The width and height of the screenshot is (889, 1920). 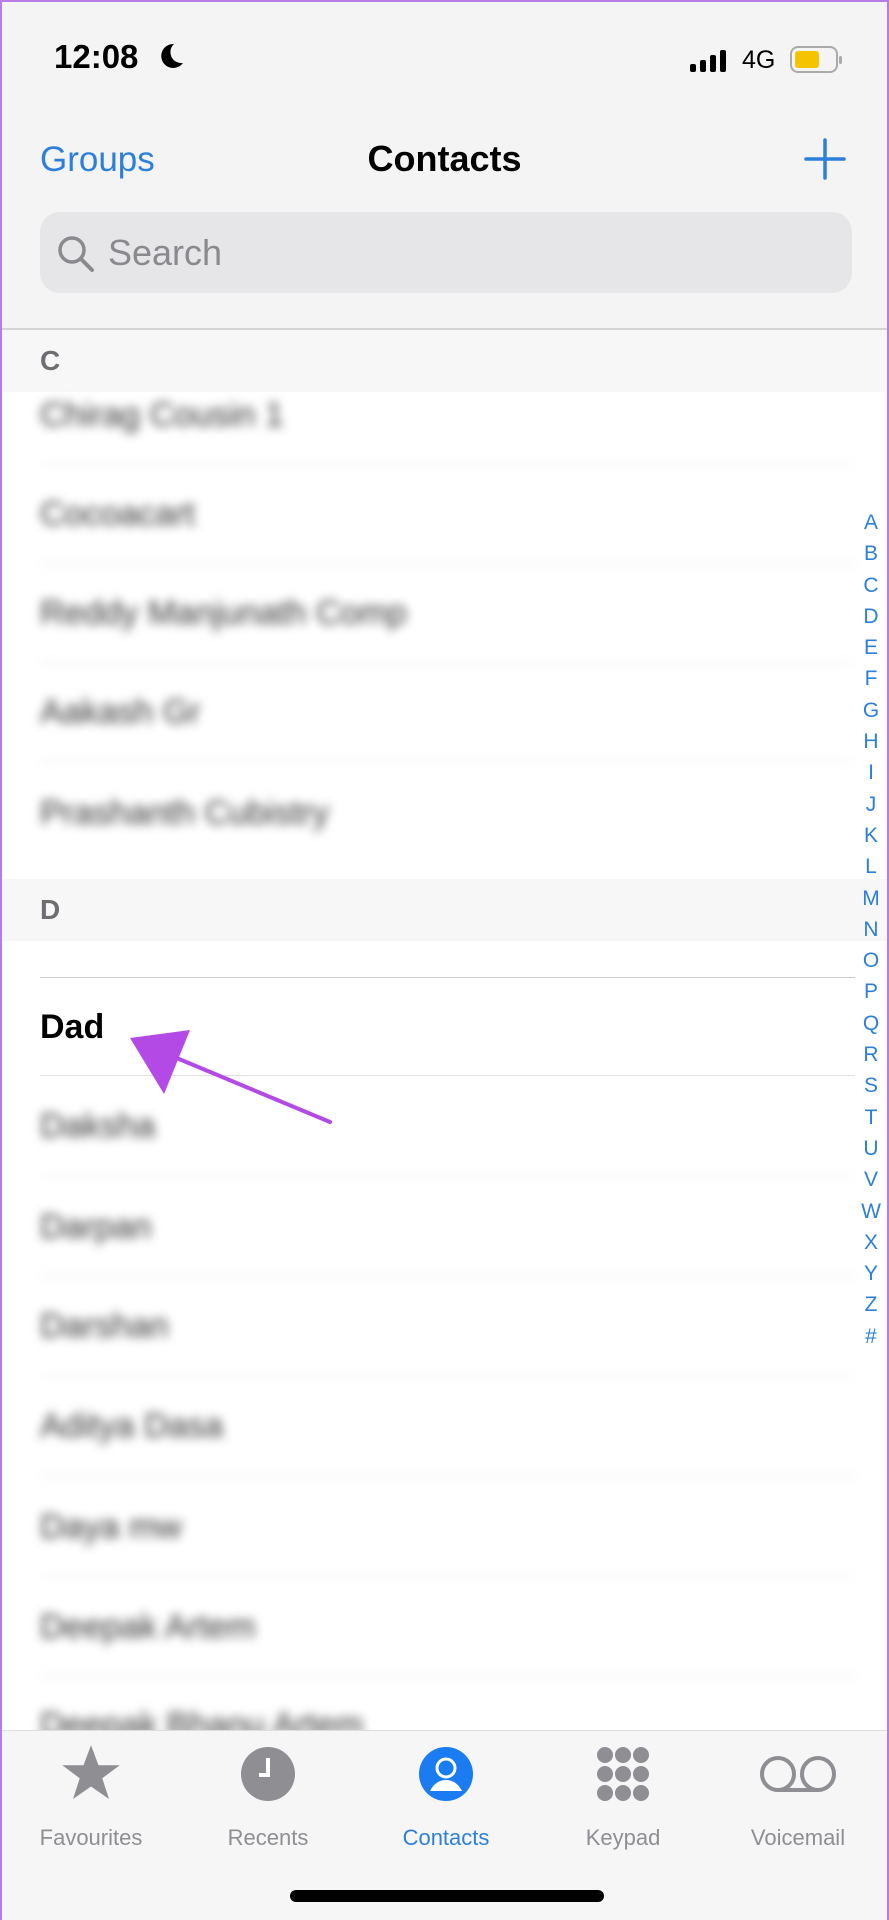 What do you see at coordinates (871, 678) in the screenshot?
I see `index-letter: F` at bounding box center [871, 678].